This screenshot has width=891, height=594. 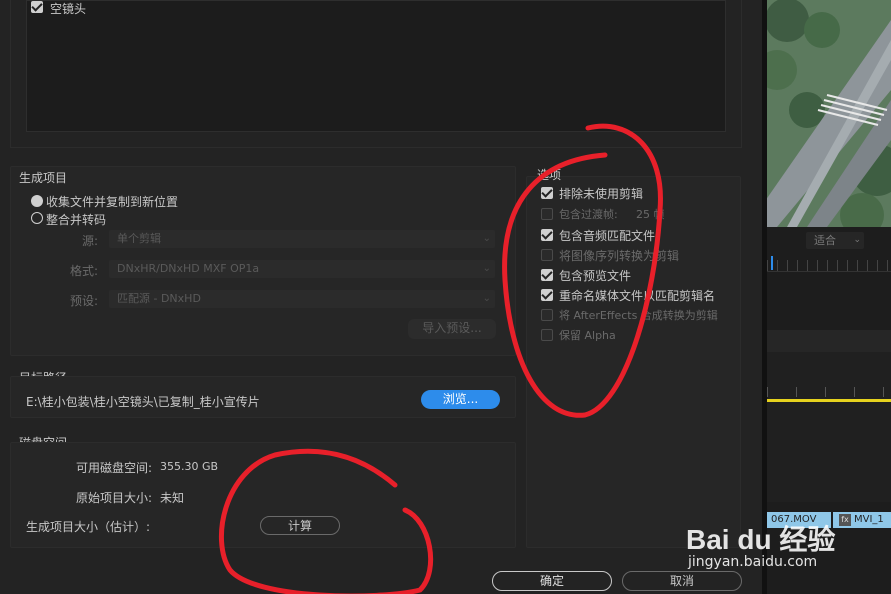 I want to click on playhead-ruler, so click(x=829, y=266).